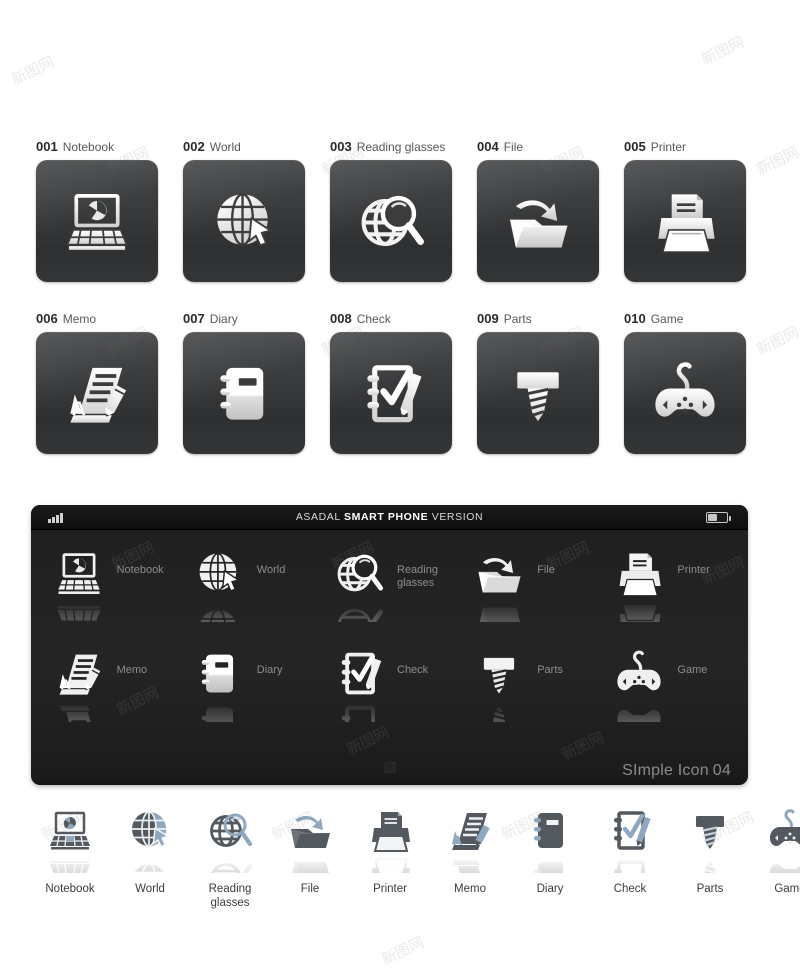  Describe the element at coordinates (710, 889) in the screenshot. I see `strip-item-label: Parts` at that location.